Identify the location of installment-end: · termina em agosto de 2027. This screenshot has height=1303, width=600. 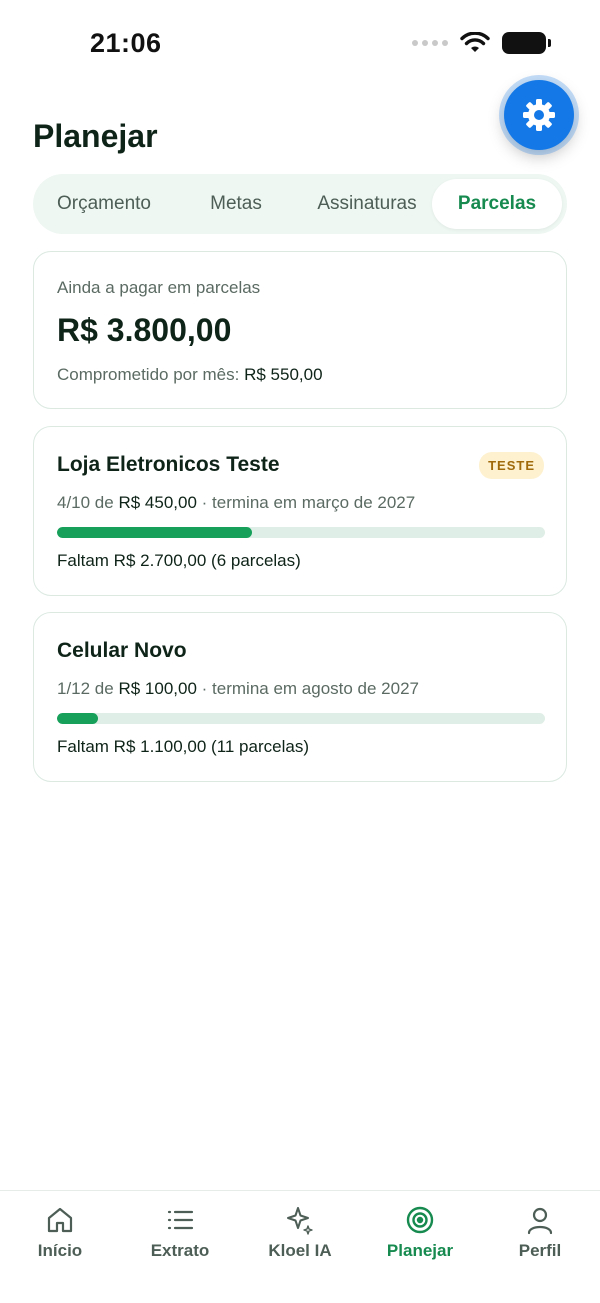
(310, 688).